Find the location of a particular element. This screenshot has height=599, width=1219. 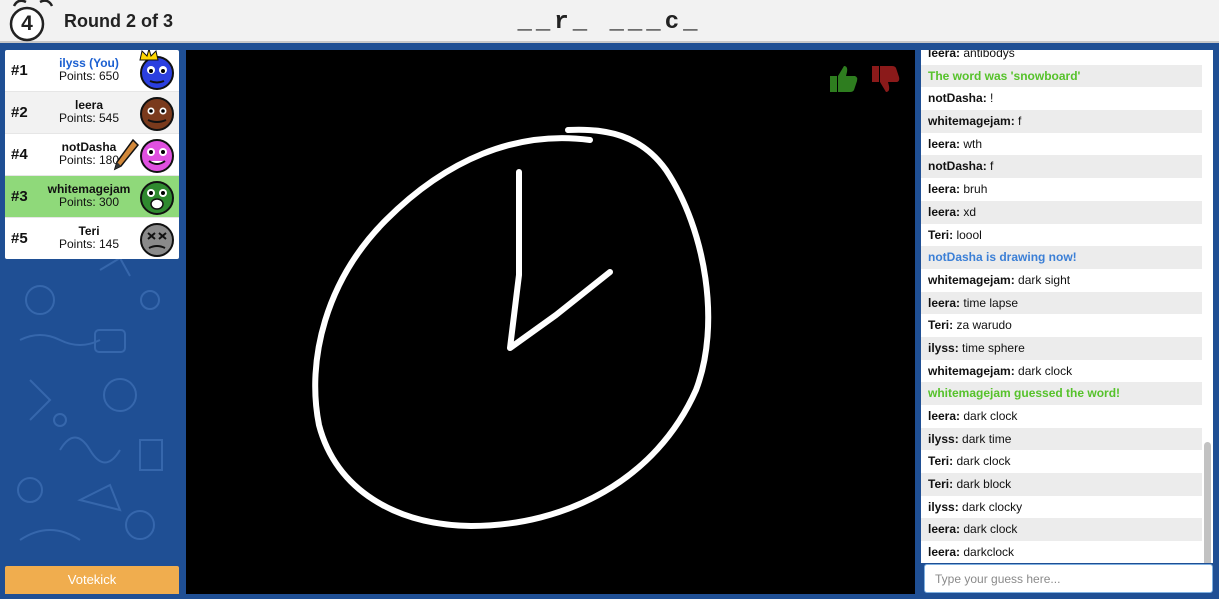

chat-scrollbar is located at coordinates (1207, 502).